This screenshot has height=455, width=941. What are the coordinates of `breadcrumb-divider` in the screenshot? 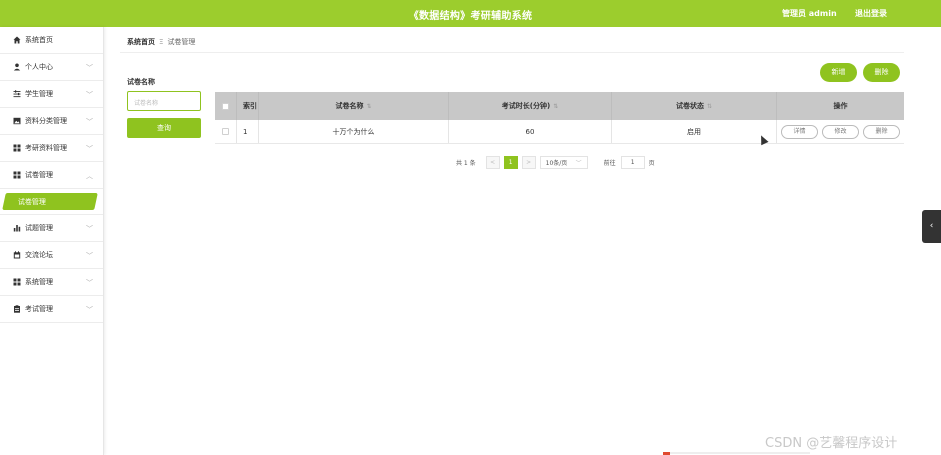 It's located at (512, 52).